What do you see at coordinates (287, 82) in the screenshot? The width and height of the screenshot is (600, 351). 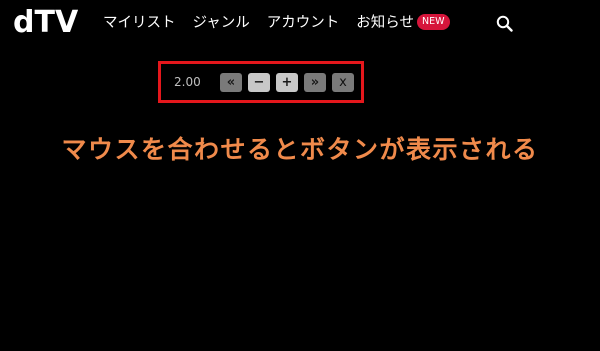 I see `speed-increase-button: +` at bounding box center [287, 82].